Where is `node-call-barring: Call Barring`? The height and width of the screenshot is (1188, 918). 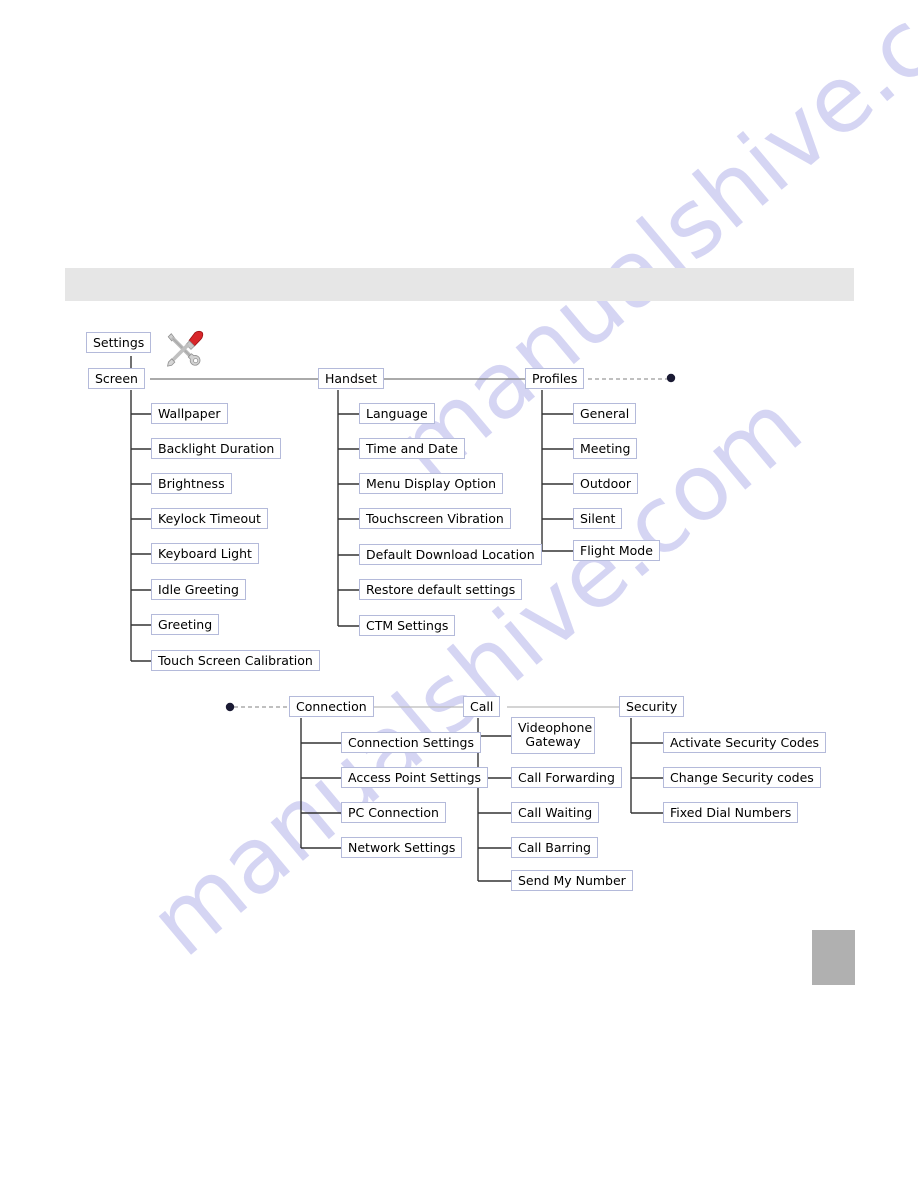 node-call-barring: Call Barring is located at coordinates (554, 848).